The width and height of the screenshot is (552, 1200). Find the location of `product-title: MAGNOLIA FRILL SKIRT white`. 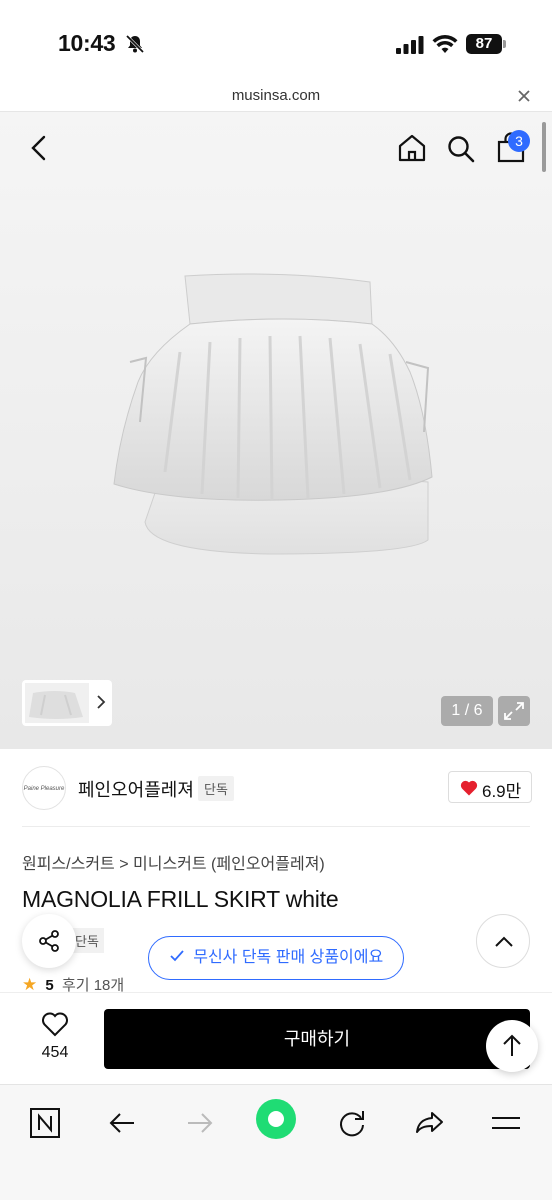

product-title: MAGNOLIA FRILL SKIRT white is located at coordinates (180, 899).